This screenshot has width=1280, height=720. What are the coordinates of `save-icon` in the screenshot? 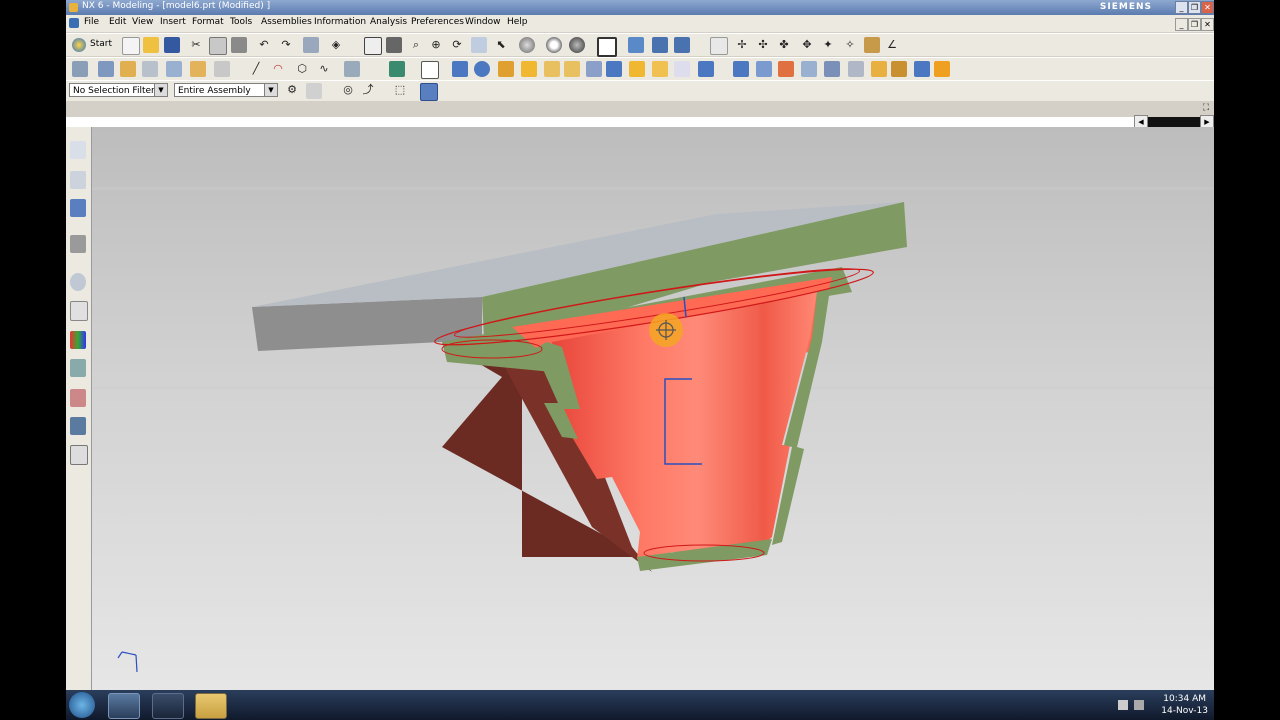 It's located at (172, 45).